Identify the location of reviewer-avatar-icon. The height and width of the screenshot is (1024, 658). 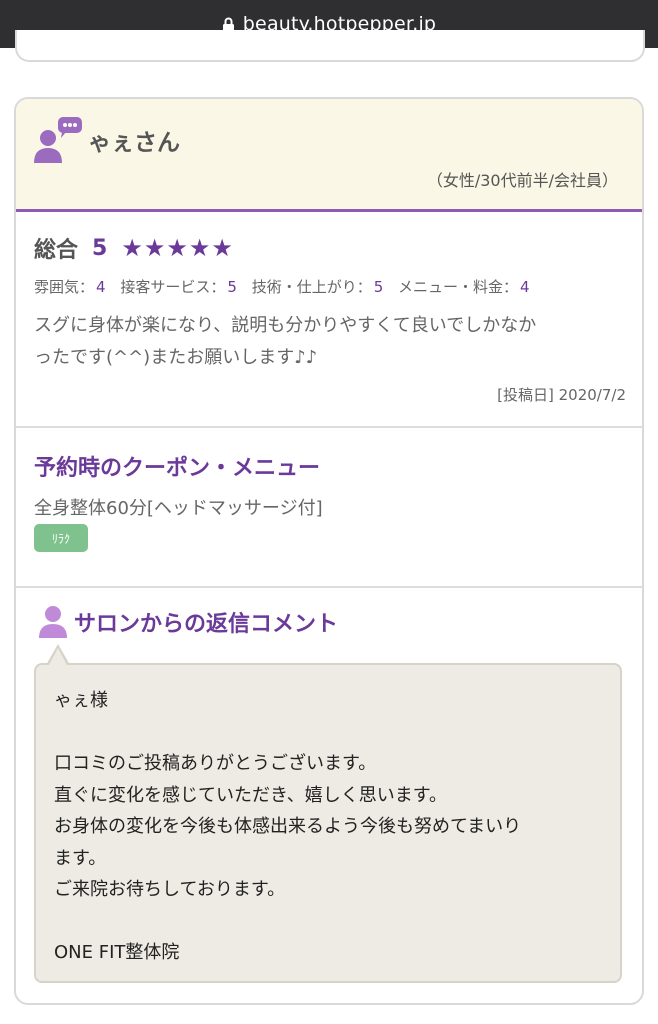
(58, 140).